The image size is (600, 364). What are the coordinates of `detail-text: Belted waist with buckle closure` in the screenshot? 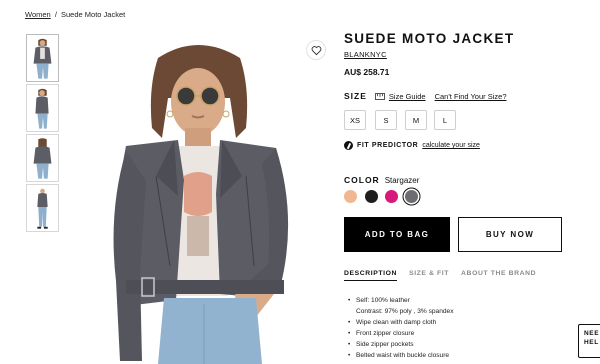 It's located at (403, 355).